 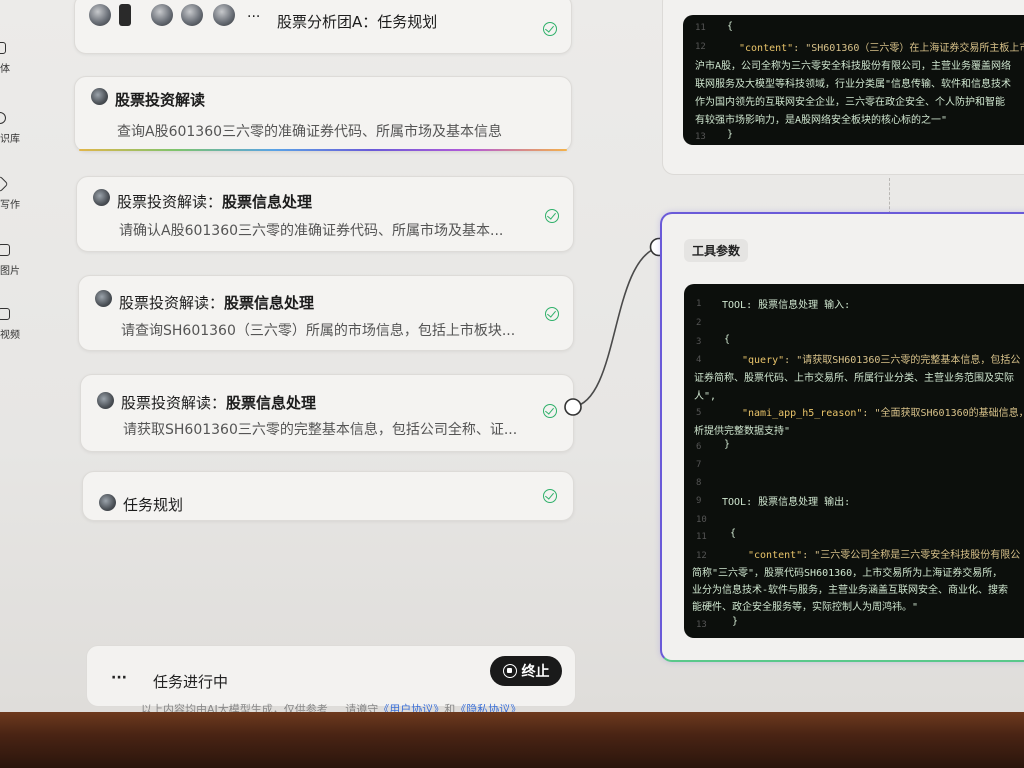 What do you see at coordinates (881, 48) in the screenshot?
I see `code-line: "content": "SH601360（三六零）在上海证券交易所主板上市` at bounding box center [881, 48].